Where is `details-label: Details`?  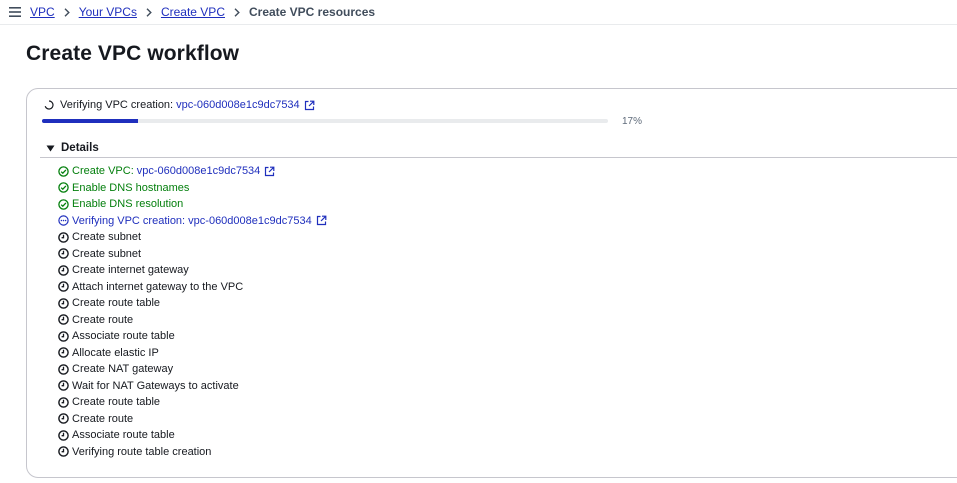 details-label: Details is located at coordinates (80, 148).